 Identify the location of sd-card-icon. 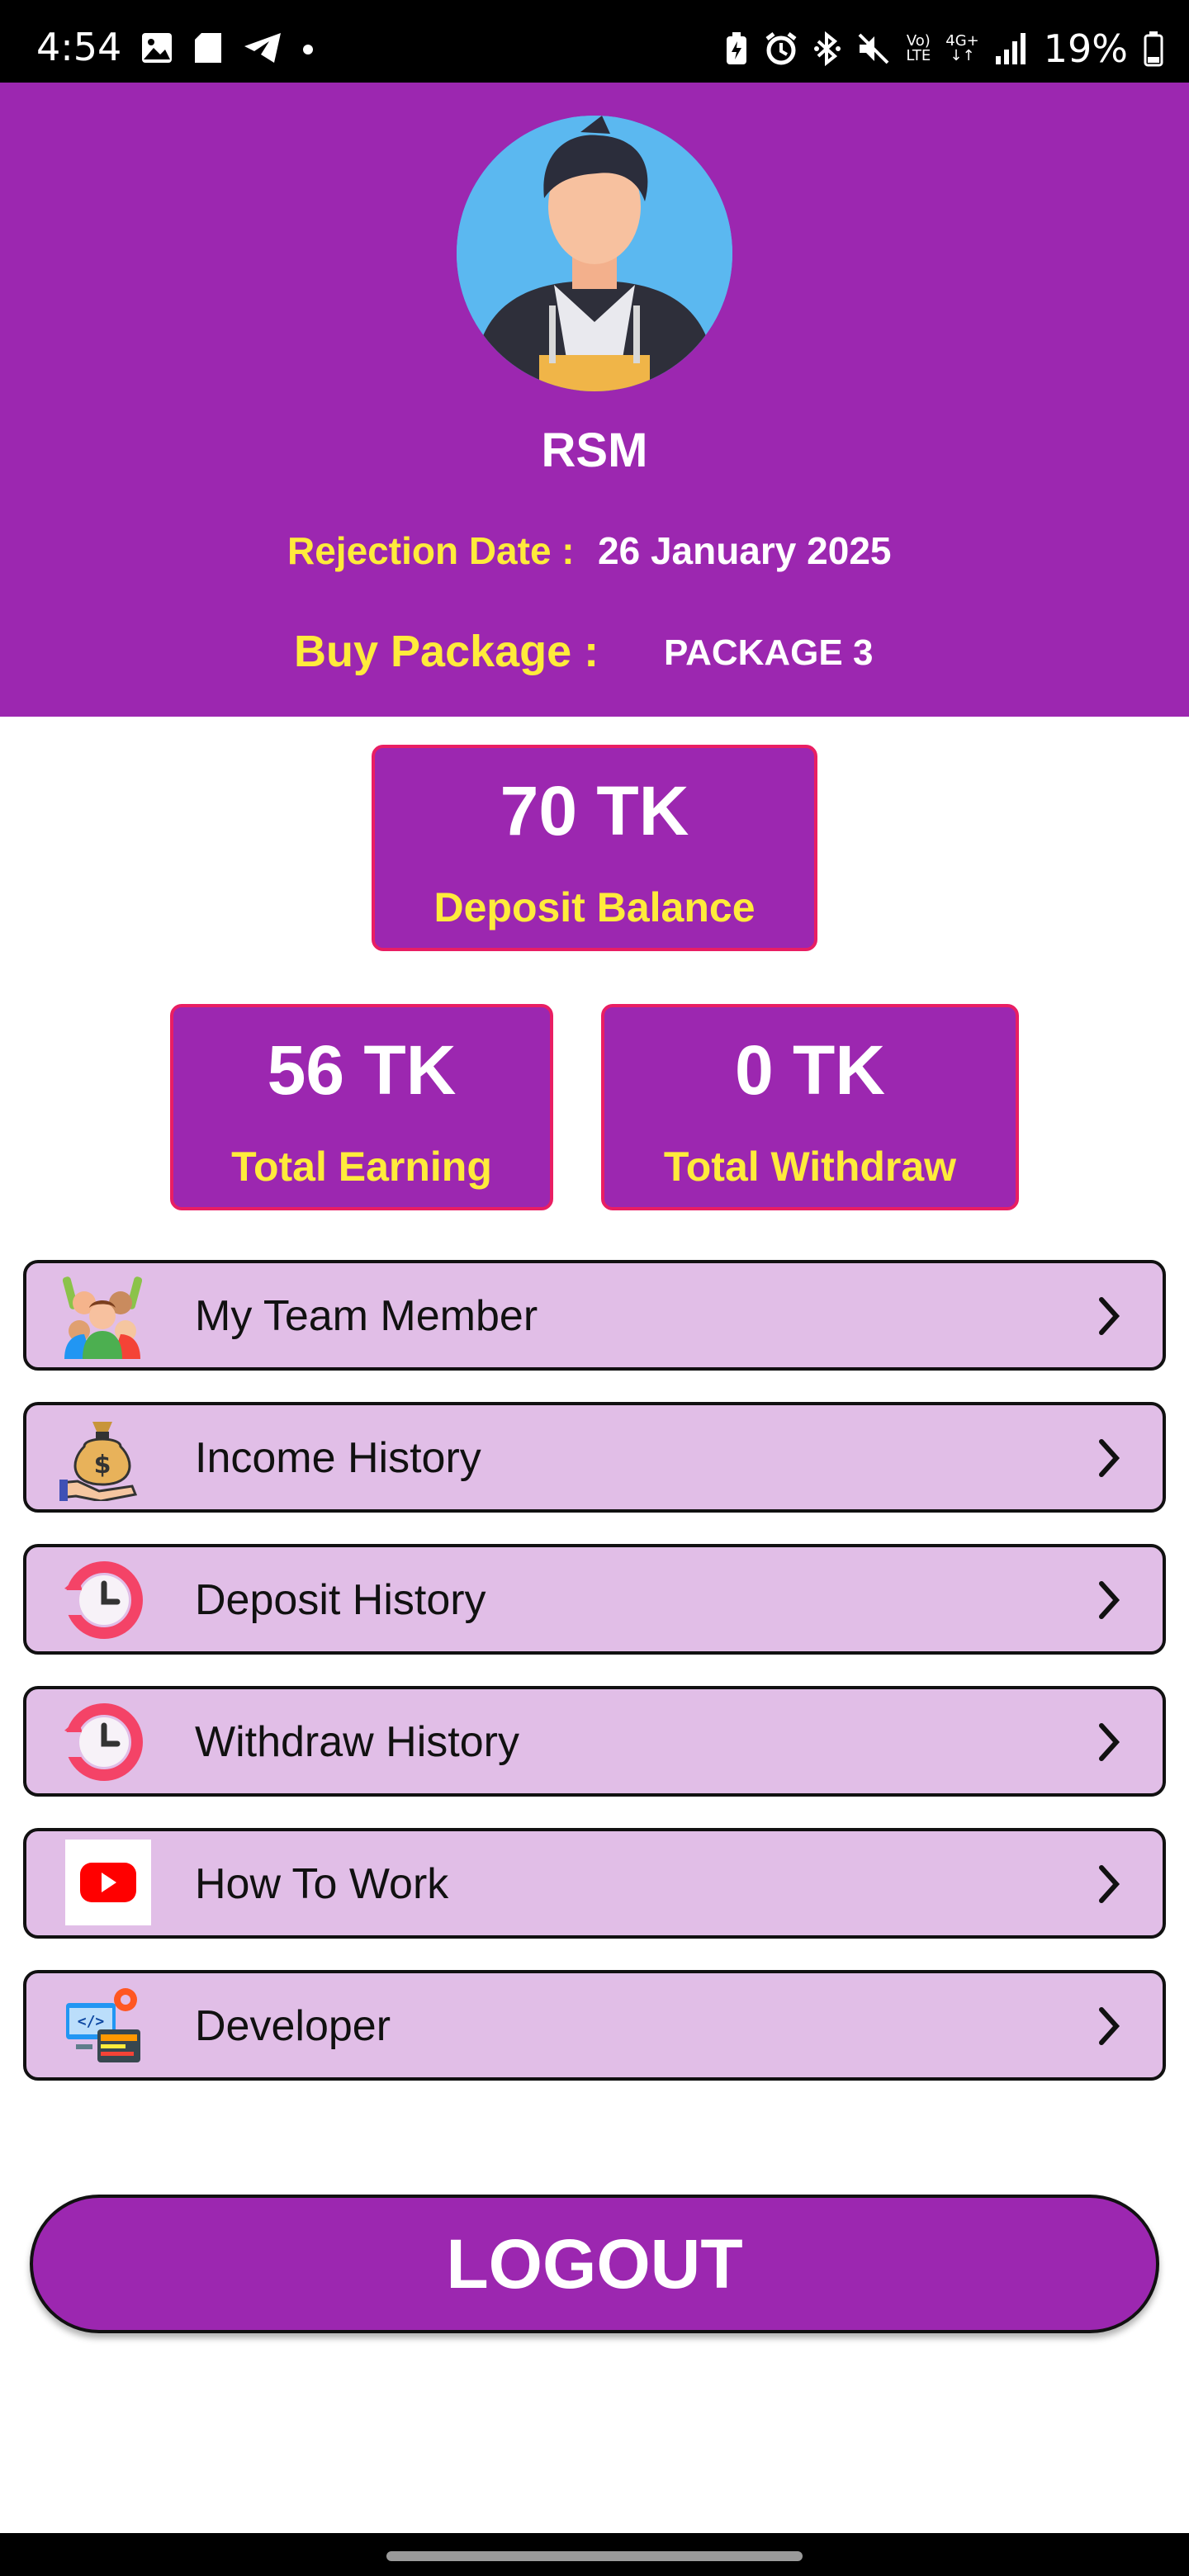
(208, 48).